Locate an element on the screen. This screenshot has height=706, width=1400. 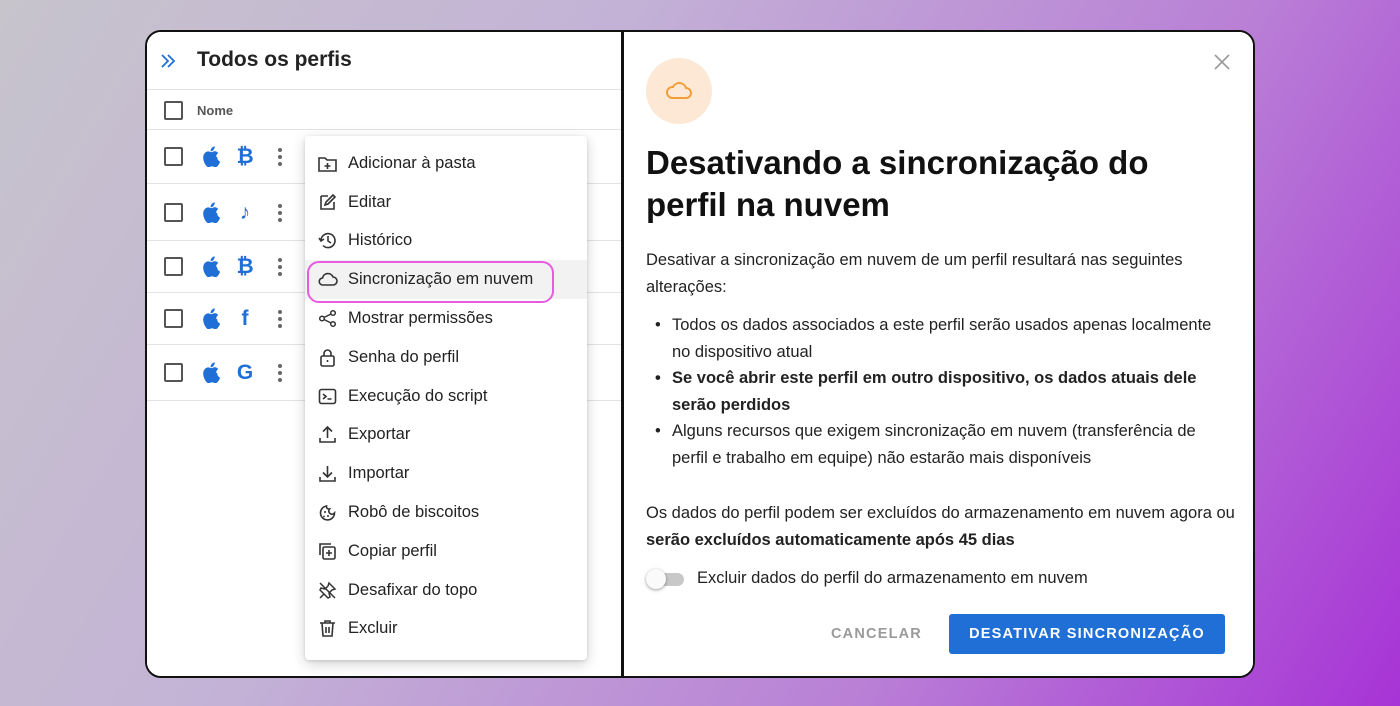
menu-item-label: Execução do script is located at coordinates (418, 395).